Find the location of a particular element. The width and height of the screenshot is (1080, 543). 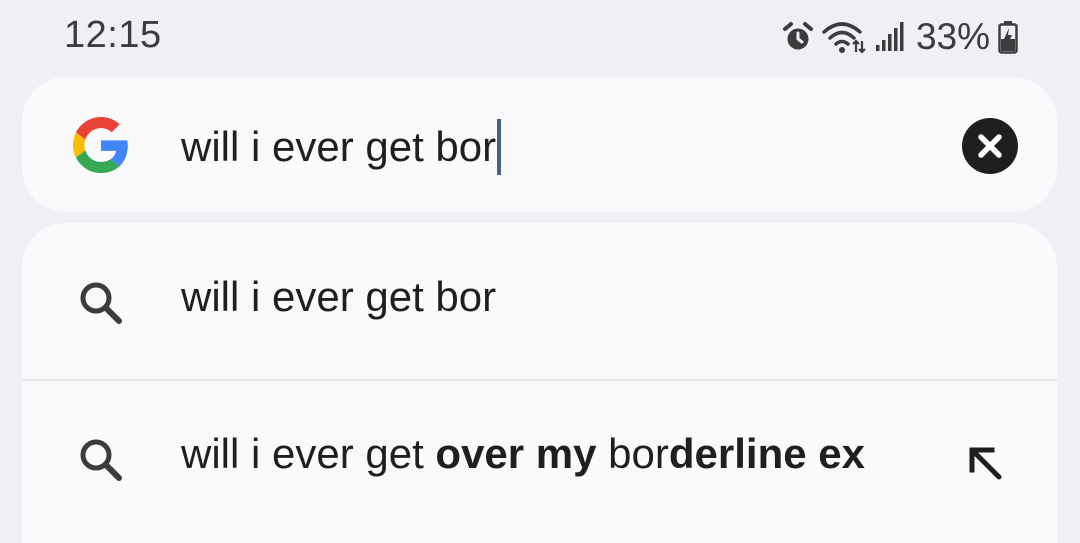

status-icons: 33% is located at coordinates (900, 37).